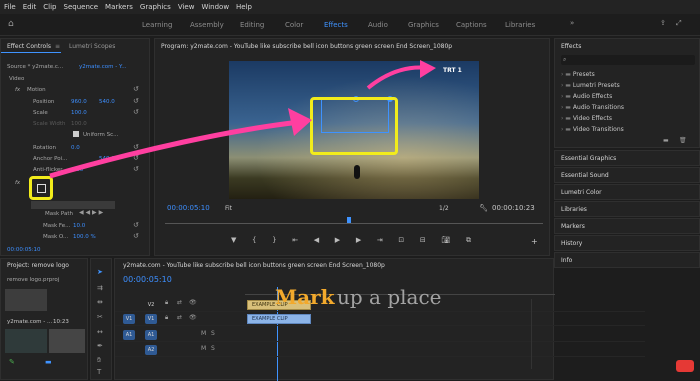  What do you see at coordinates (685, 366) in the screenshot?
I see `subscribe-logo-icon` at bounding box center [685, 366].